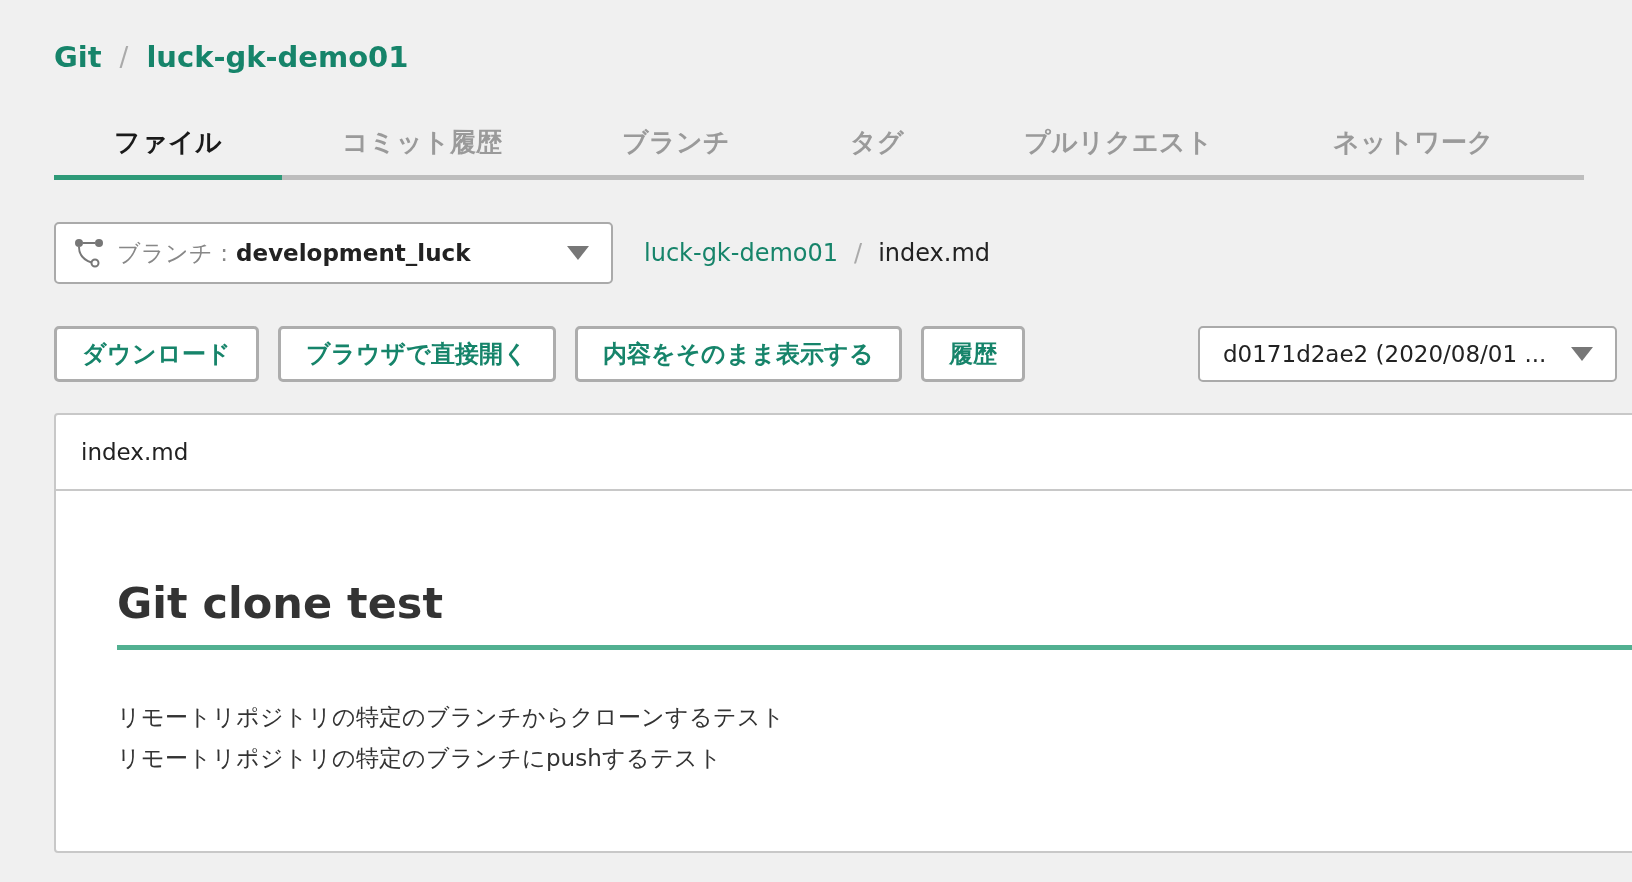 The height and width of the screenshot is (882, 1632). Describe the element at coordinates (422, 151) in the screenshot. I see `tab: コミット履歴` at that location.